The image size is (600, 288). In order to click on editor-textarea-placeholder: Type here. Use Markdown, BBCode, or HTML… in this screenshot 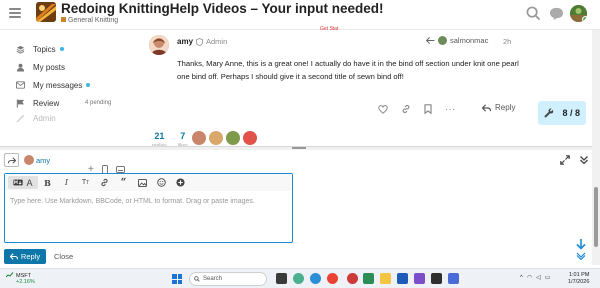, I will do `click(132, 201)`.